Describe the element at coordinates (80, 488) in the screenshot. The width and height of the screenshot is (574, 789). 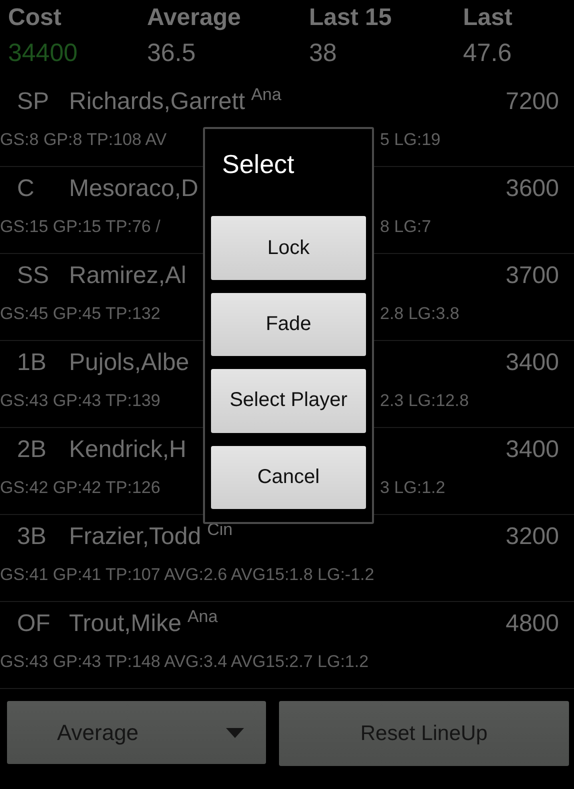
I see `player-stats: GS:42 GP:42 TP:126` at that location.